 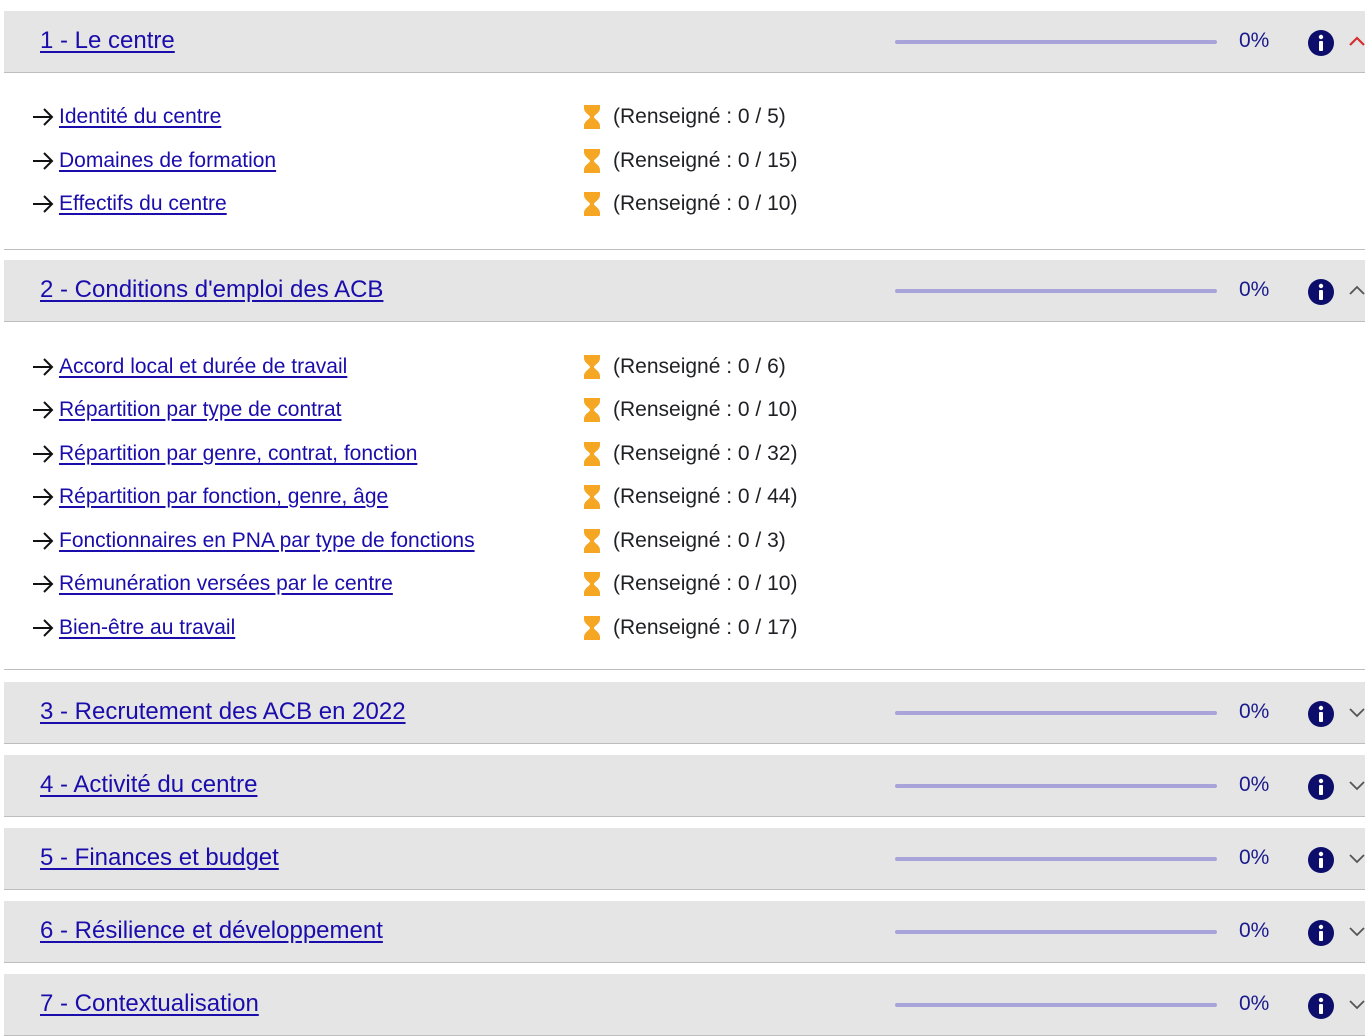 I want to click on section-3: 3 - Recrutement des ACB en 2022 0%, so click(x=684, y=713).